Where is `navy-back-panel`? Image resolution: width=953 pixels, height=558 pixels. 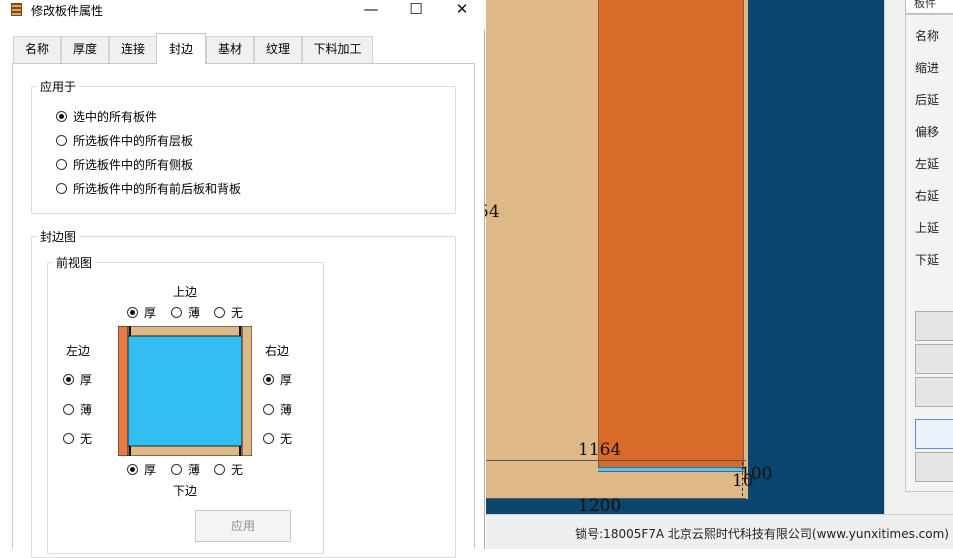 navy-back-panel is located at coordinates (813, 257).